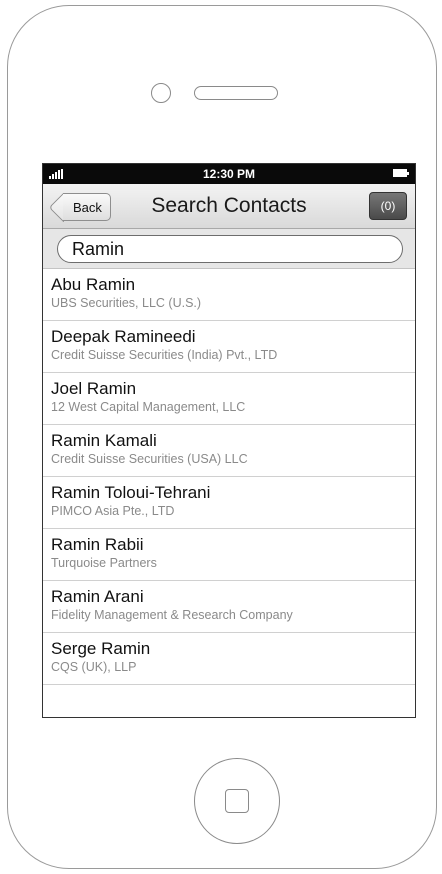 The image size is (442, 874). Describe the element at coordinates (149, 459) in the screenshot. I see `contact-company: Credit Suisse Securities (USA) LLC` at that location.